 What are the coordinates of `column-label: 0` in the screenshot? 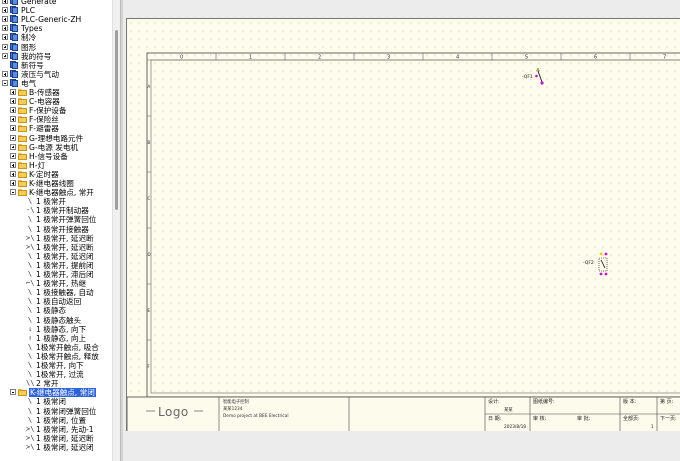 It's located at (181, 58).